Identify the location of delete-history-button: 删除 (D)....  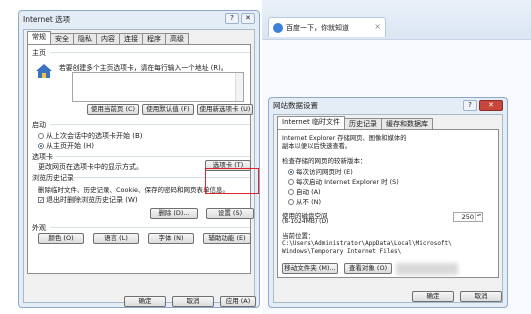
(174, 213).